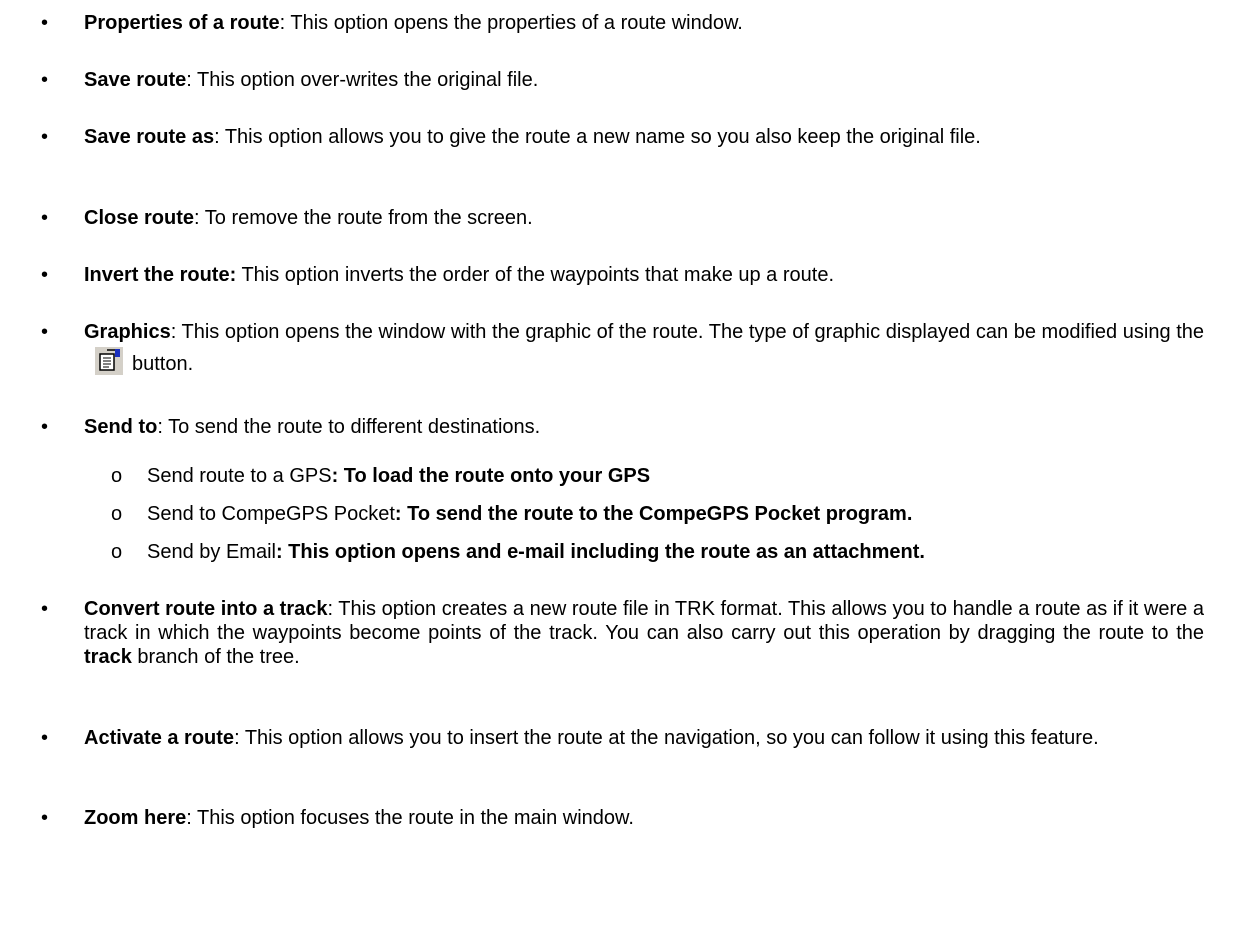  Describe the element at coordinates (149, 137) in the screenshot. I see `item-term: Save route as` at that location.